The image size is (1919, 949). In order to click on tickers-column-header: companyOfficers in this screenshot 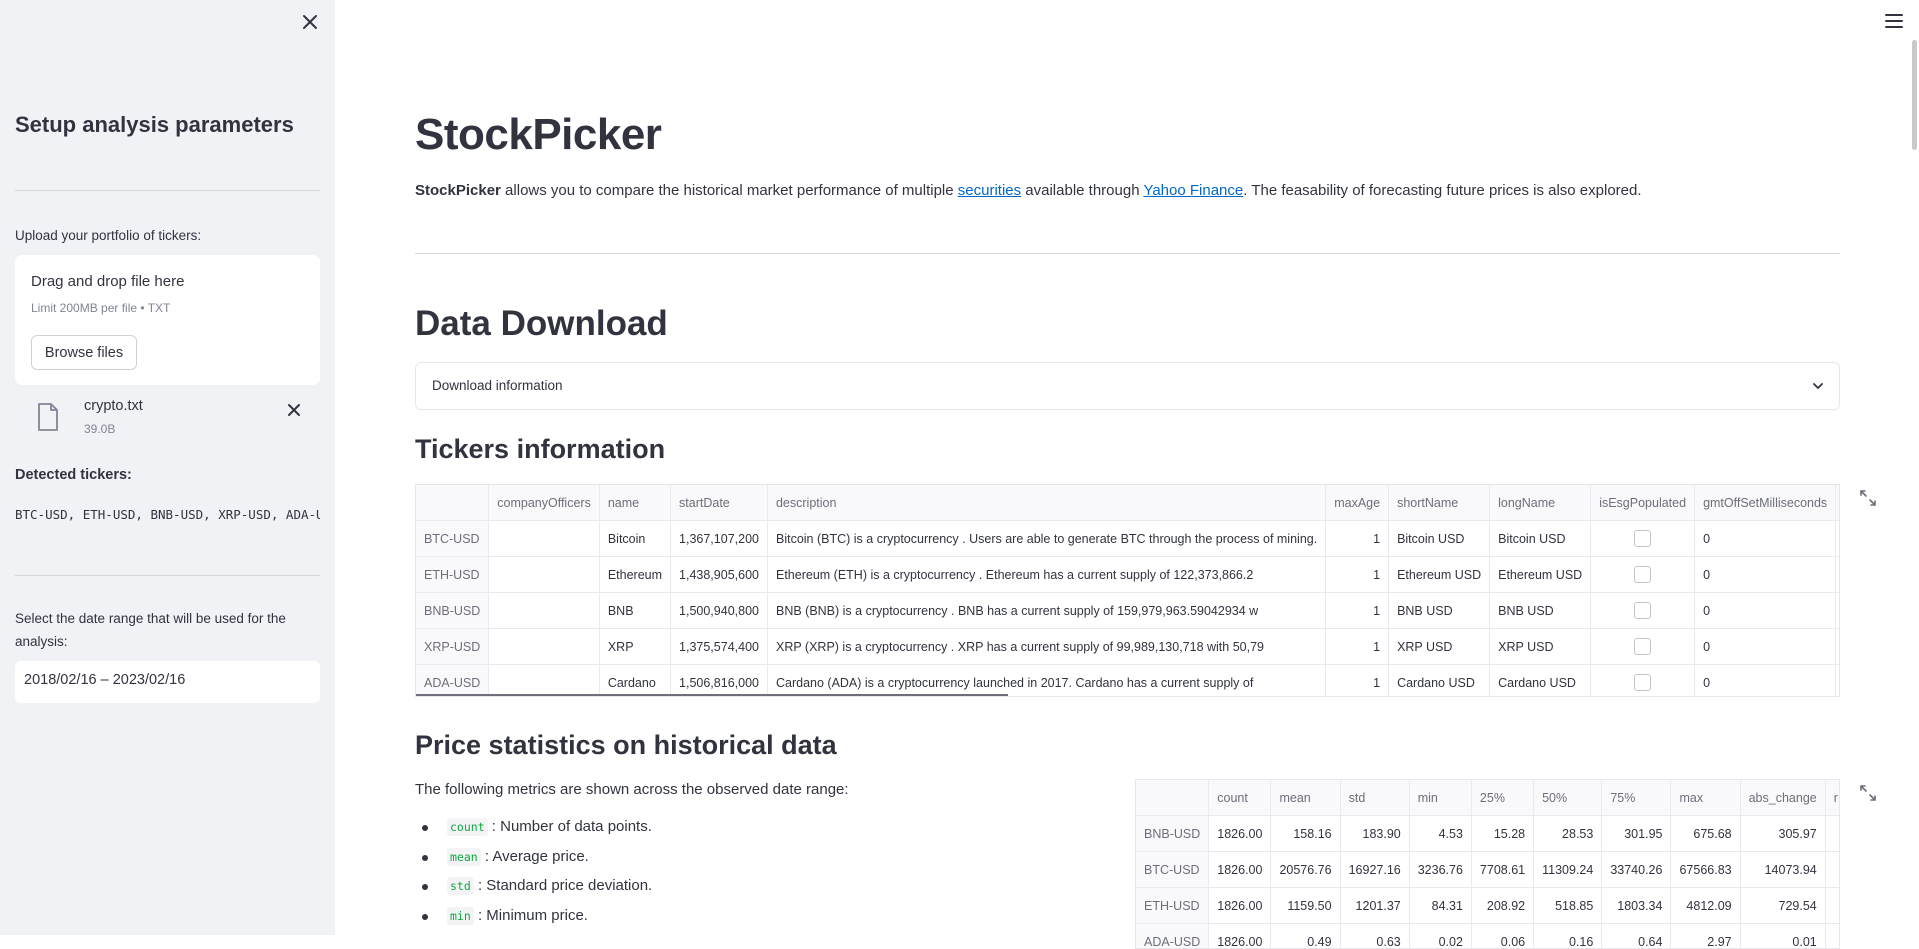, I will do `click(544, 503)`.